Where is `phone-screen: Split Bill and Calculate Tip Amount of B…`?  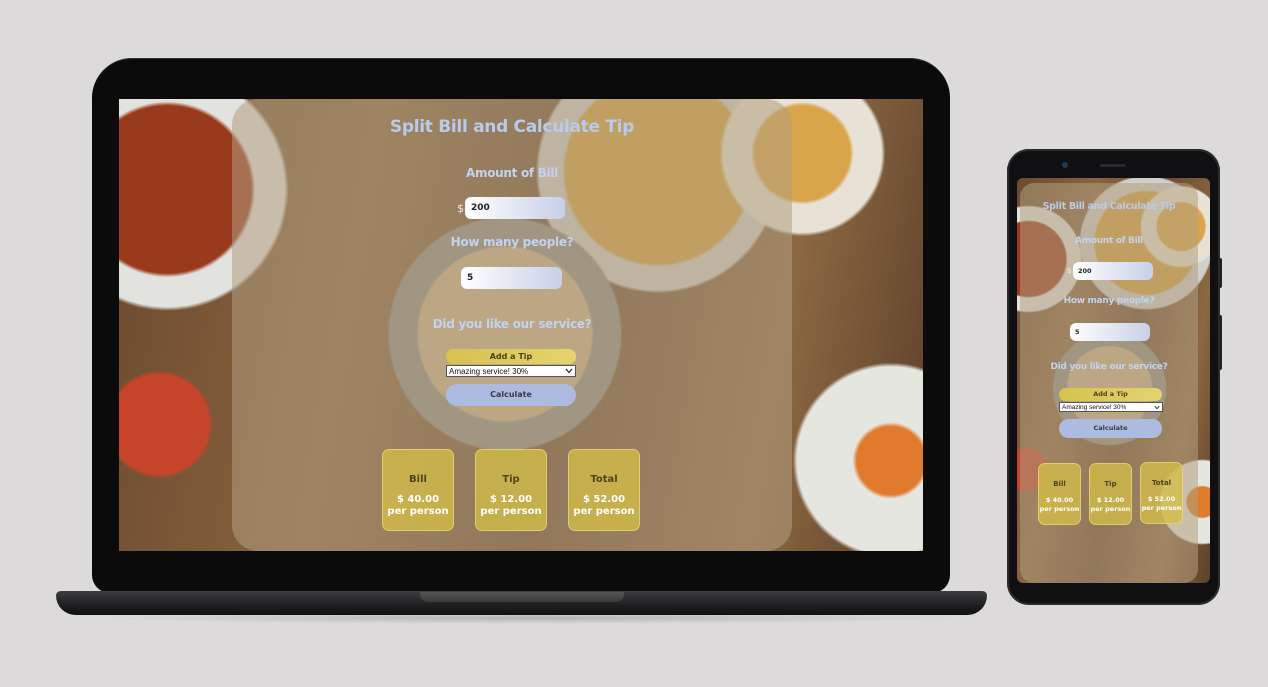
phone-screen: Split Bill and Calculate Tip Amount of B… is located at coordinates (1113, 380).